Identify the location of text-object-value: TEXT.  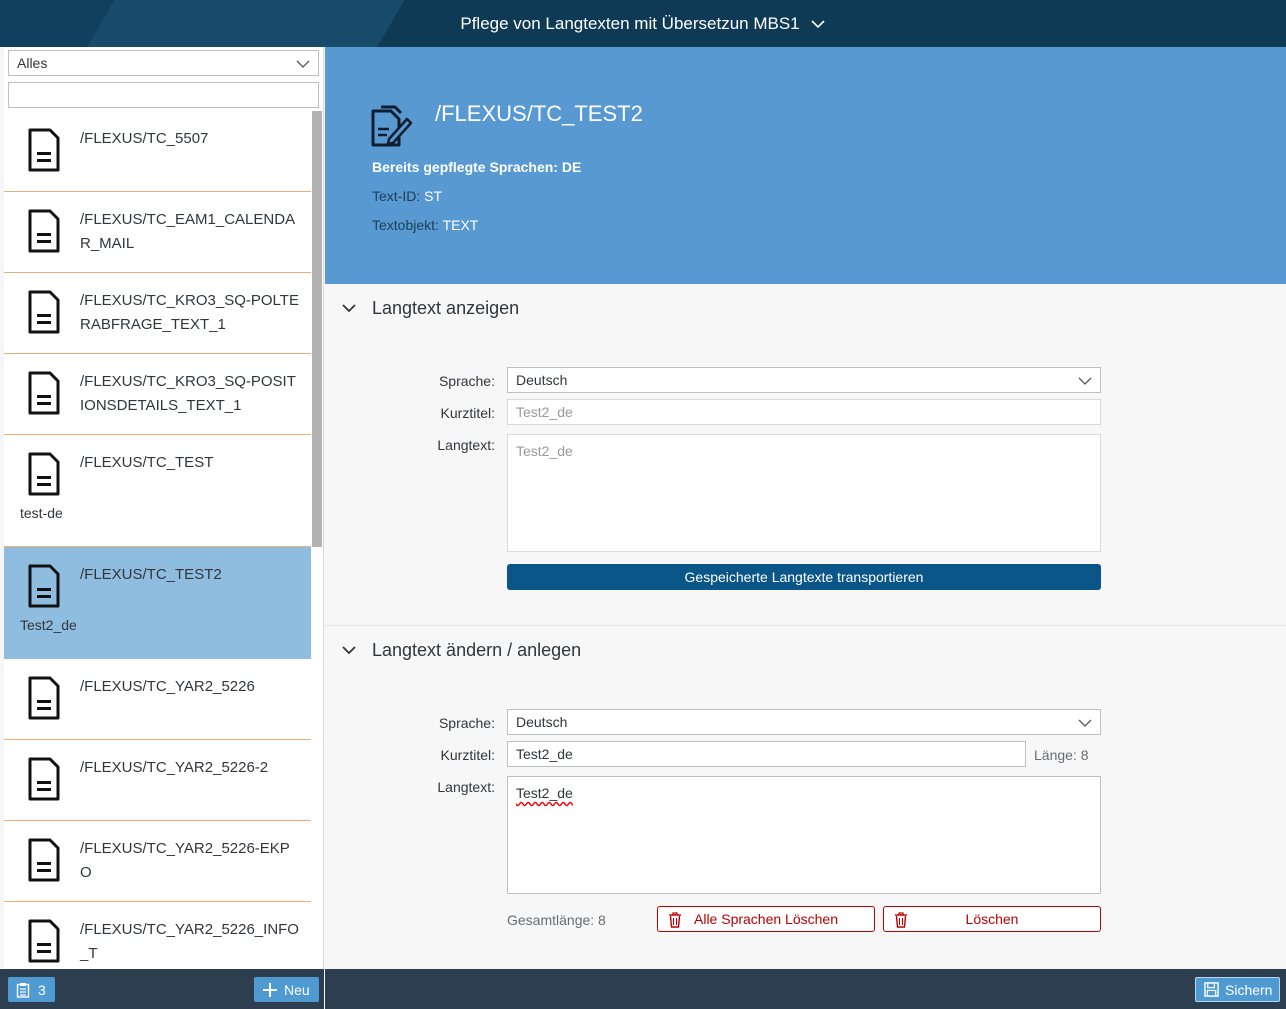
(460, 225).